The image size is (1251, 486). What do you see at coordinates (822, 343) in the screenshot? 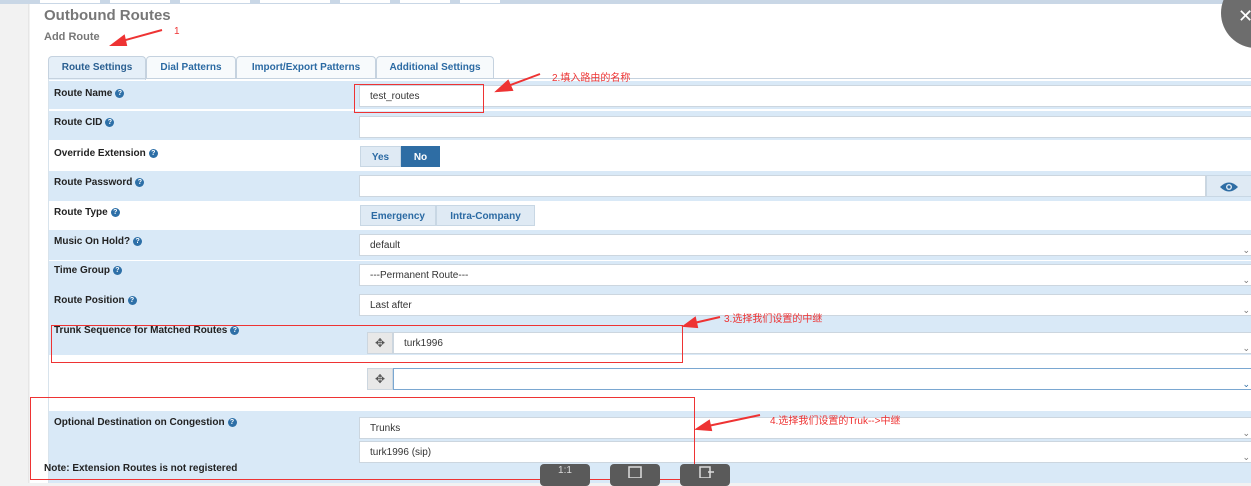
I see `trunk-sequence-select-1: turk1996 ⌄` at bounding box center [822, 343].